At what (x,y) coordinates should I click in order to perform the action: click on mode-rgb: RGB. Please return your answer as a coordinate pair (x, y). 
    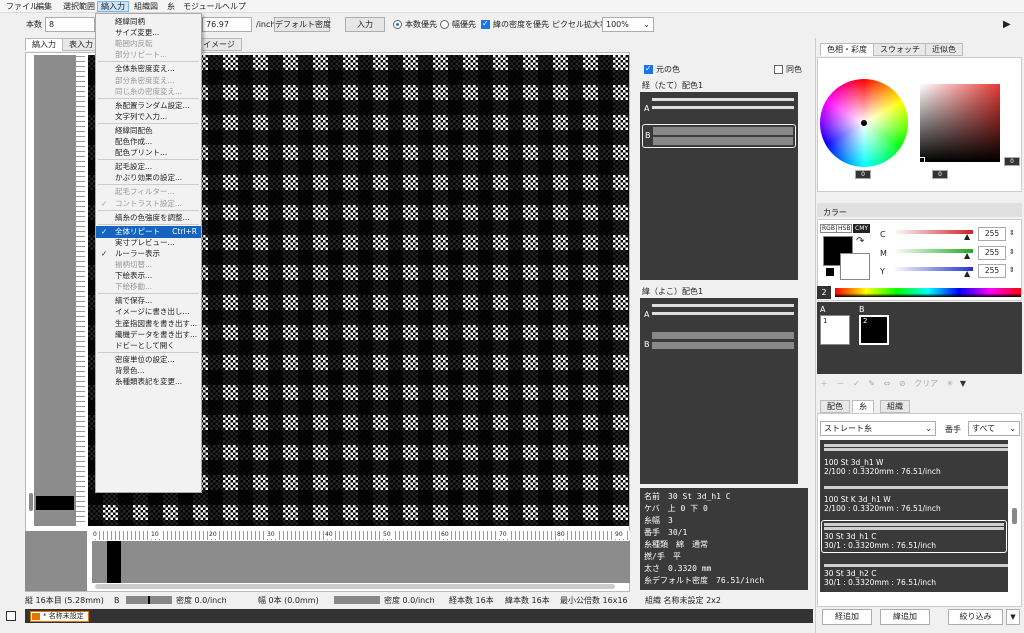
    Looking at the image, I should click on (828, 228).